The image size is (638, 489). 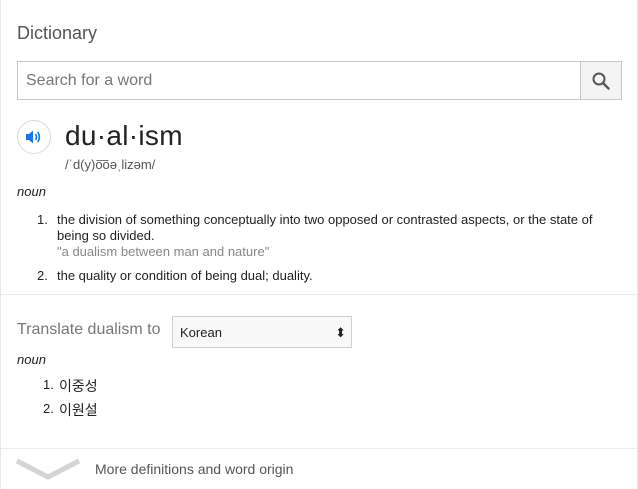 What do you see at coordinates (110, 164) in the screenshot?
I see `phonetic-spelling: /ˈd(y)o͞oəˌlizəm/` at bounding box center [110, 164].